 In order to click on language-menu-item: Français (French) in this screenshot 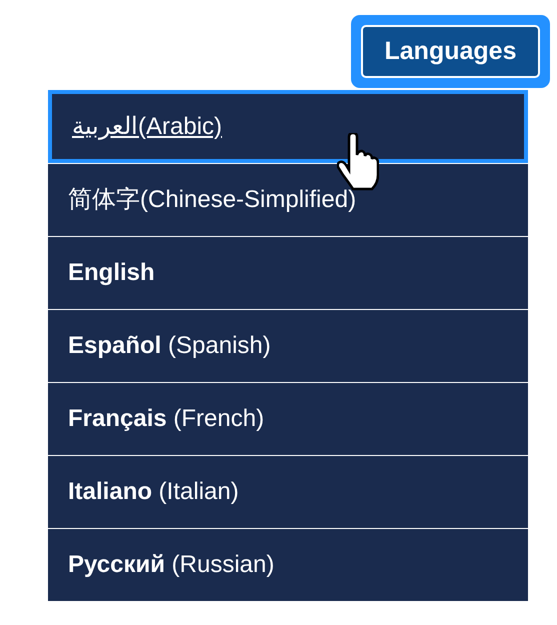, I will do `click(288, 418)`.